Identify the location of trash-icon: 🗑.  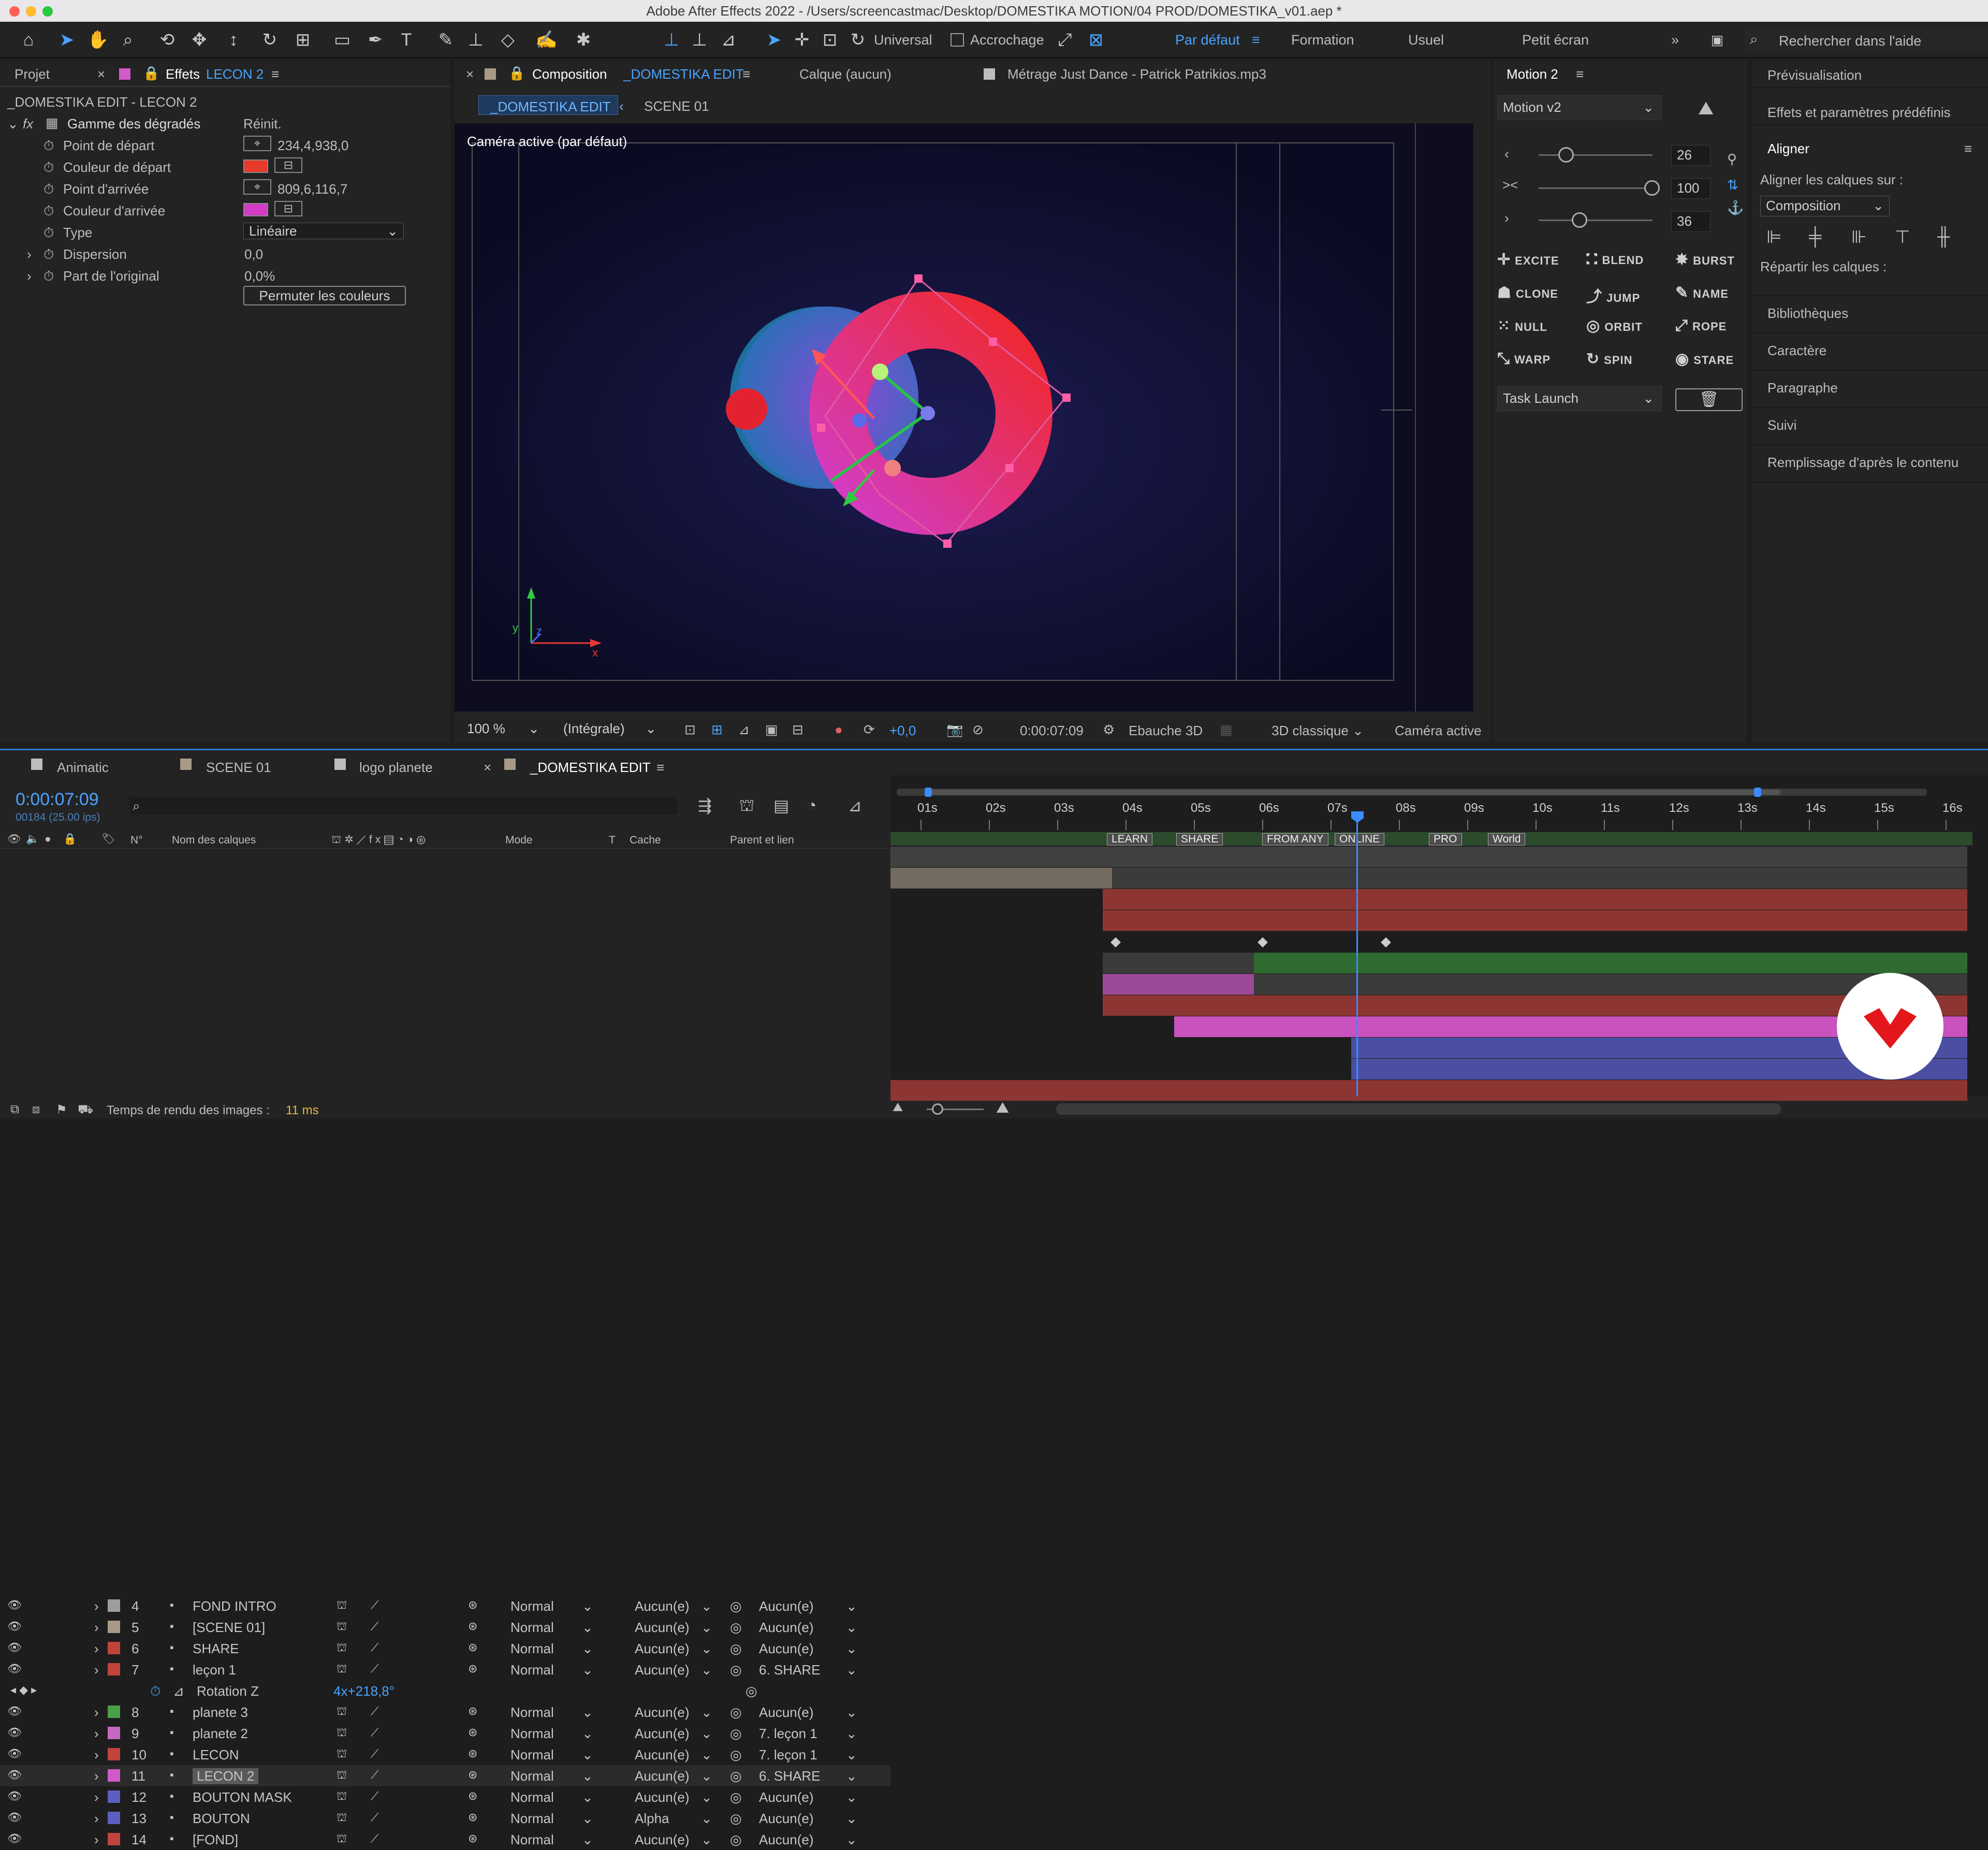
(1709, 399).